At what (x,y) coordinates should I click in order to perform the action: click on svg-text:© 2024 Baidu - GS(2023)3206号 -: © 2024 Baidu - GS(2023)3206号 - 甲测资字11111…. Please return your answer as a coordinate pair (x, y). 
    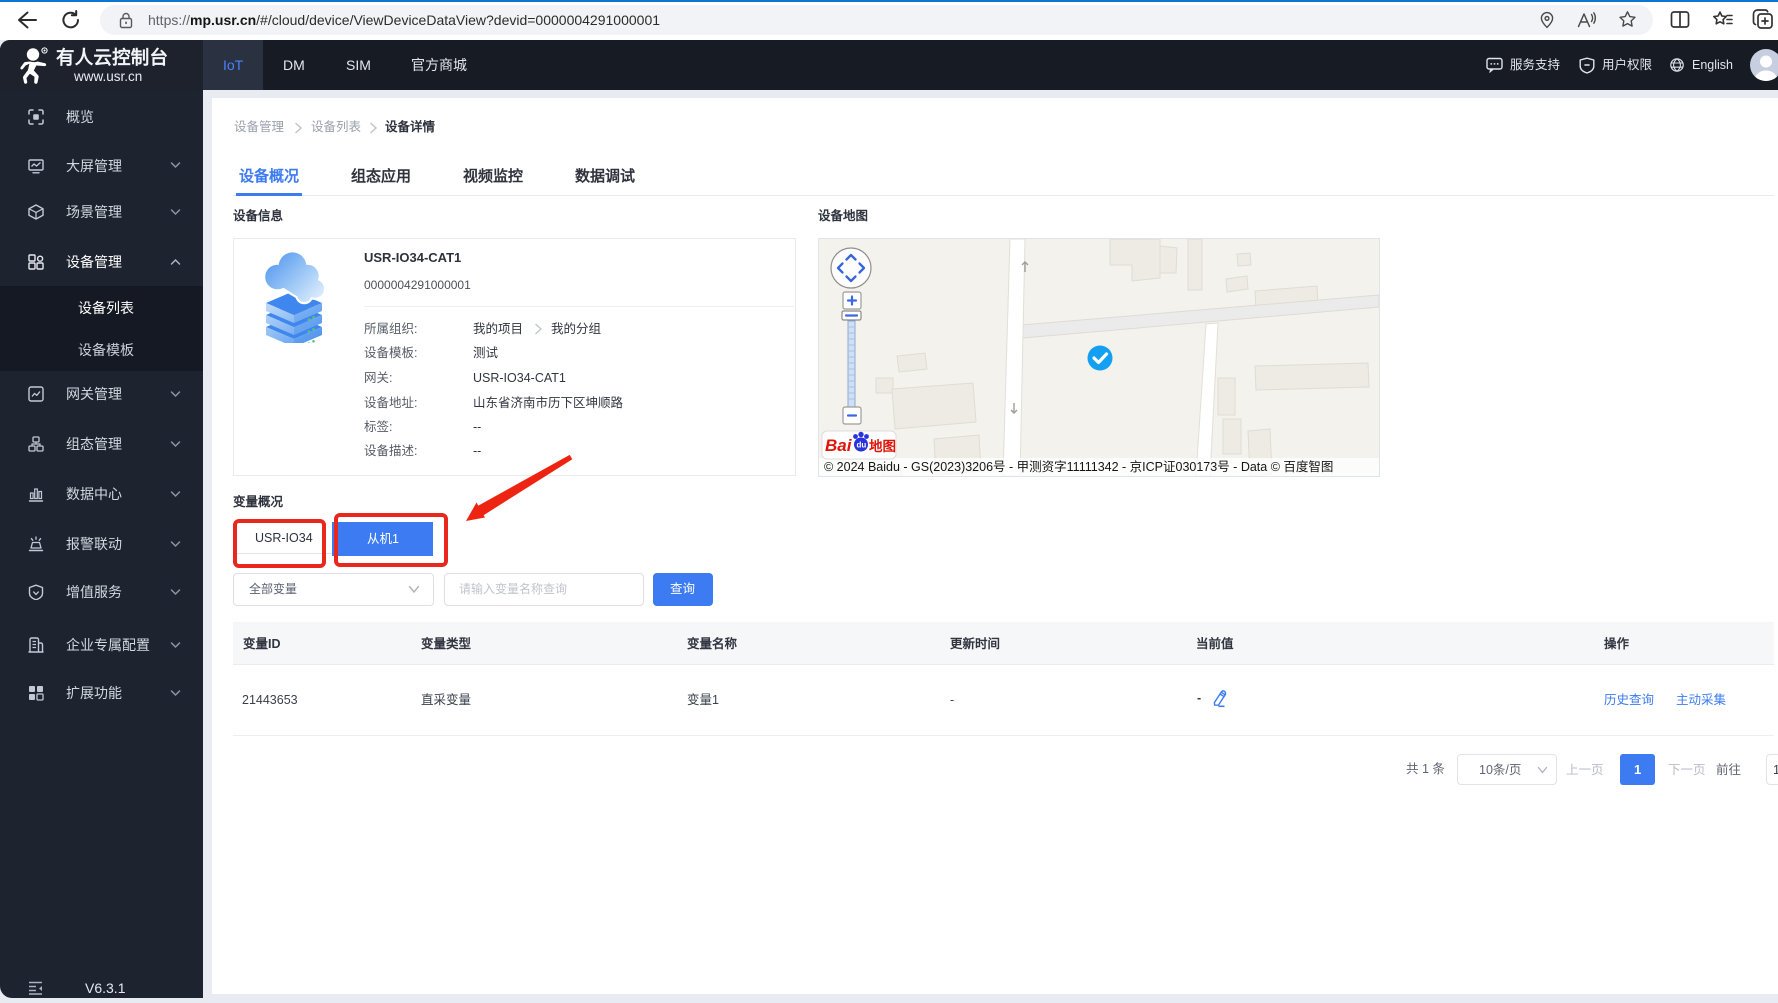
    Looking at the image, I should click on (1078, 466).